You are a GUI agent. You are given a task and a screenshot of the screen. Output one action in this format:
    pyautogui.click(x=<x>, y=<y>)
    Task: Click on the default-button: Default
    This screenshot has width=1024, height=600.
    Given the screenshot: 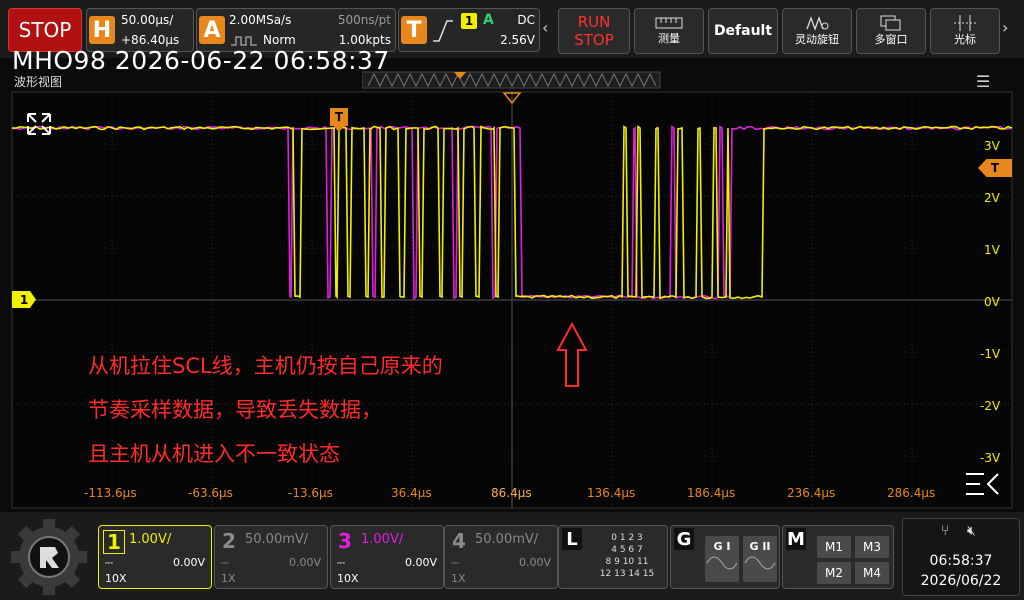 What is the action you would take?
    pyautogui.click(x=743, y=31)
    